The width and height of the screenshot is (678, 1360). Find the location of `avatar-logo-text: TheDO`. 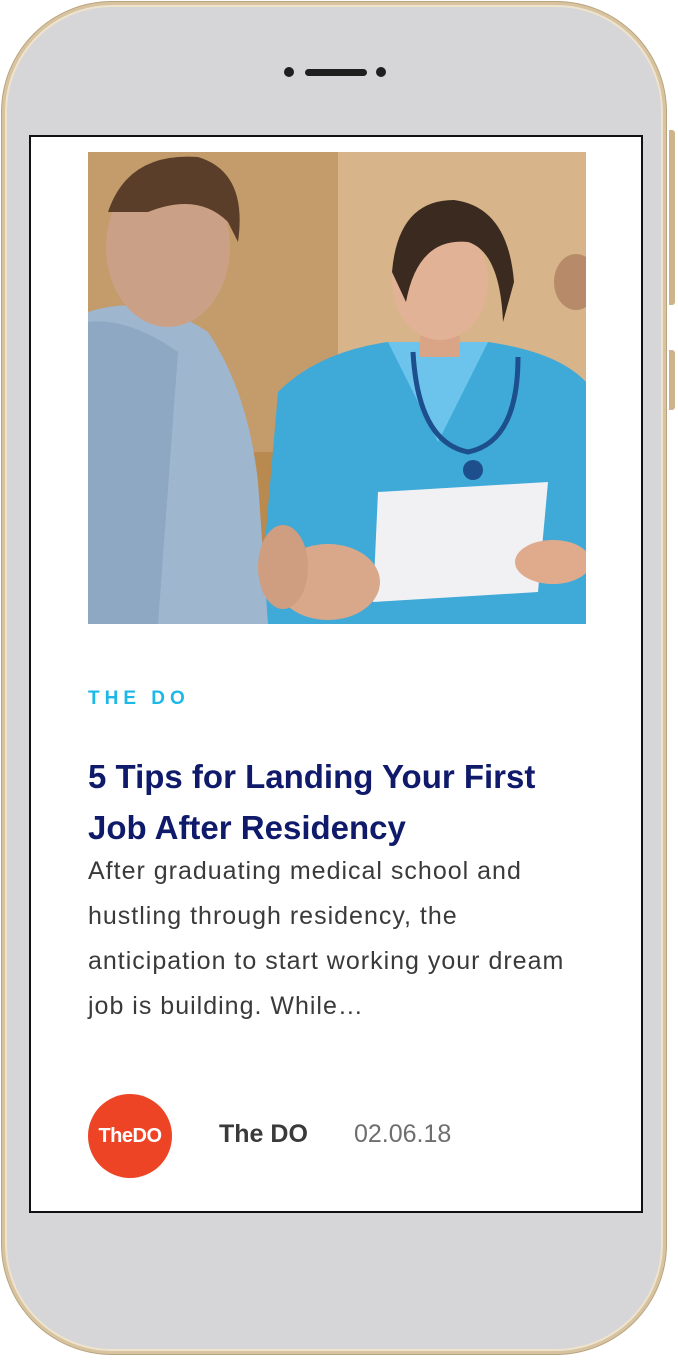

avatar-logo-text: TheDO is located at coordinates (130, 1135).